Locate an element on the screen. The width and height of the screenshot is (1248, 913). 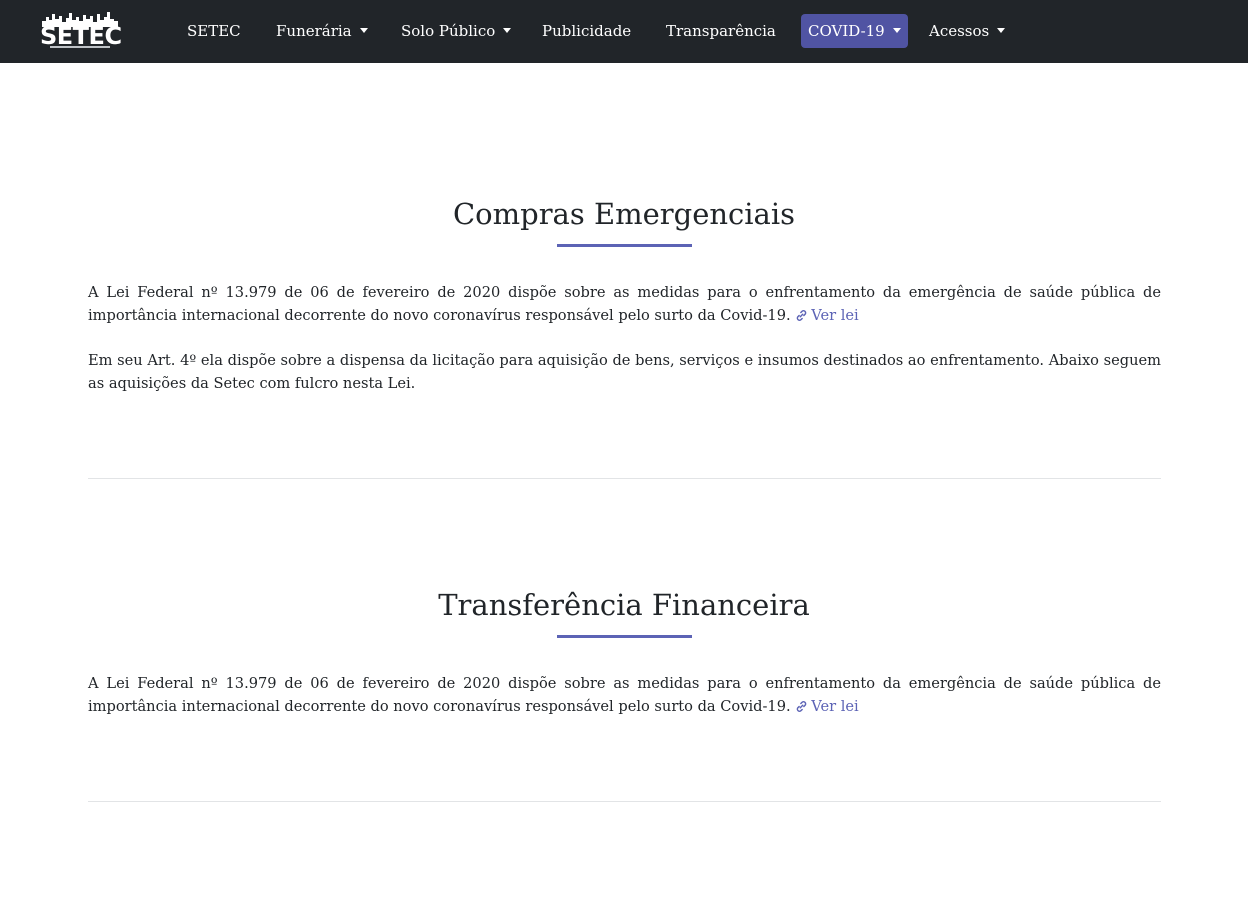
nav-item-label: Funerária is located at coordinates (314, 31).